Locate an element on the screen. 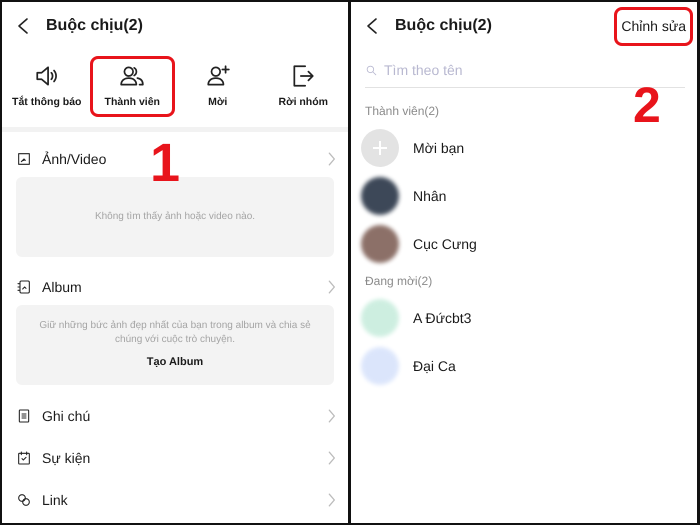 This screenshot has height=525, width=700. step-number: 1 is located at coordinates (165, 163).